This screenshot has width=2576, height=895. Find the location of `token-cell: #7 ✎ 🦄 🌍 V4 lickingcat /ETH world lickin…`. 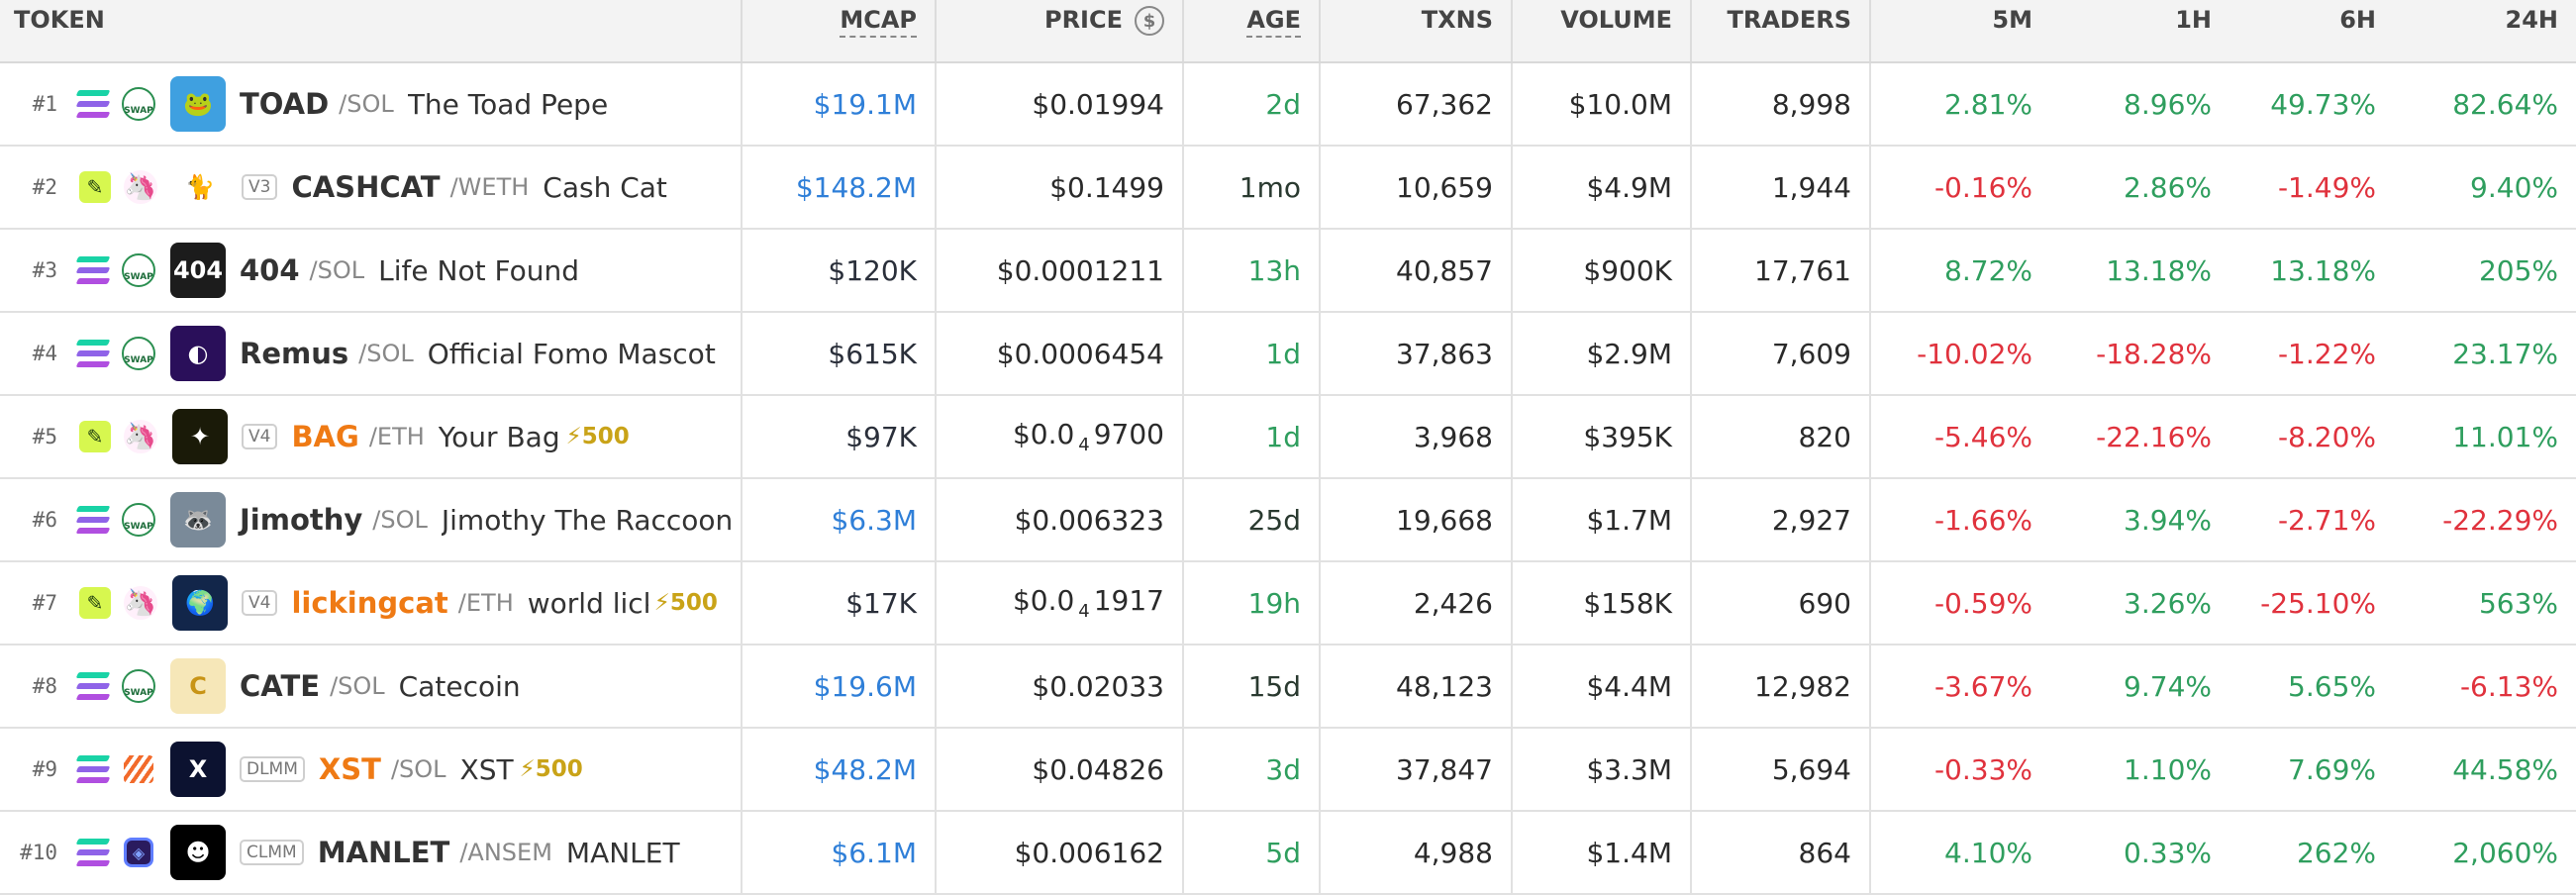

token-cell: #7 ✎ 🦄 🌍 V4 lickingcat /ETH world lickin… is located at coordinates (372, 603).